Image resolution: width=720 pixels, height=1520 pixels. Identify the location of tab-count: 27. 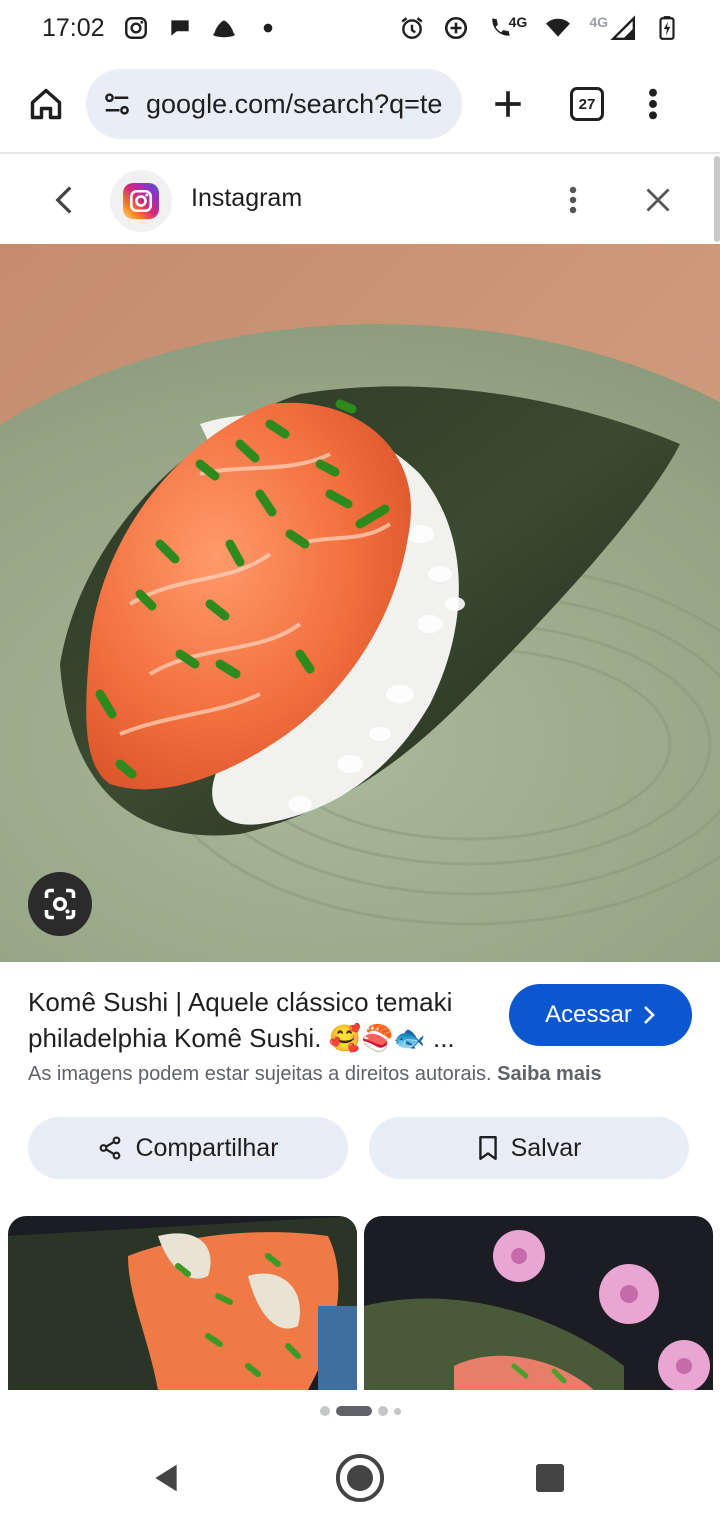
(587, 104).